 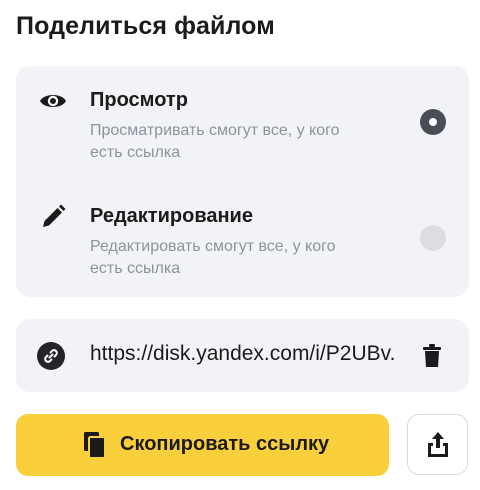 I want to click on access-option-edit-radio, so click(x=433, y=238).